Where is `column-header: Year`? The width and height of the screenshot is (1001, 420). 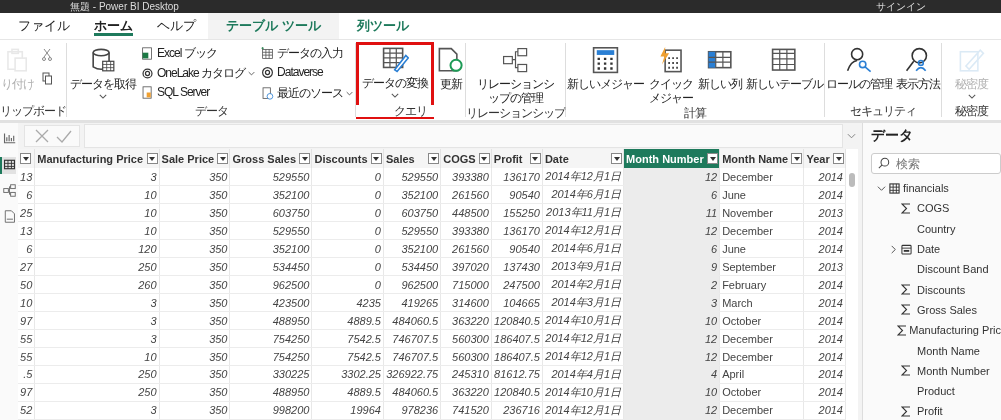
column-header: Year is located at coordinates (825, 158).